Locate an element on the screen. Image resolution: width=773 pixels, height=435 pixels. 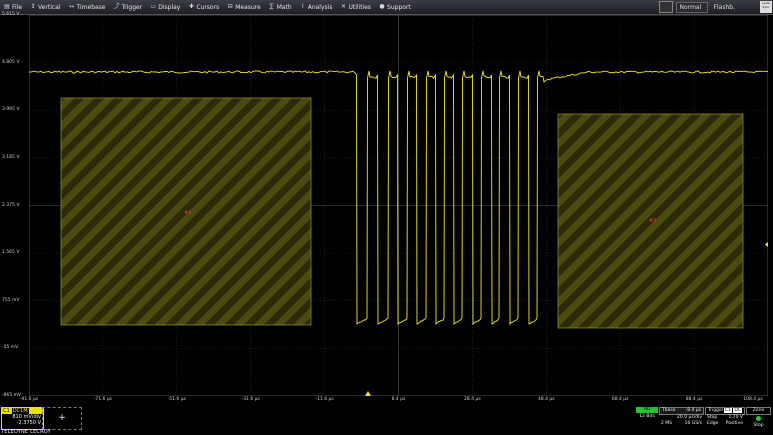
trigger-mode-icon is located at coordinates (665, 7).